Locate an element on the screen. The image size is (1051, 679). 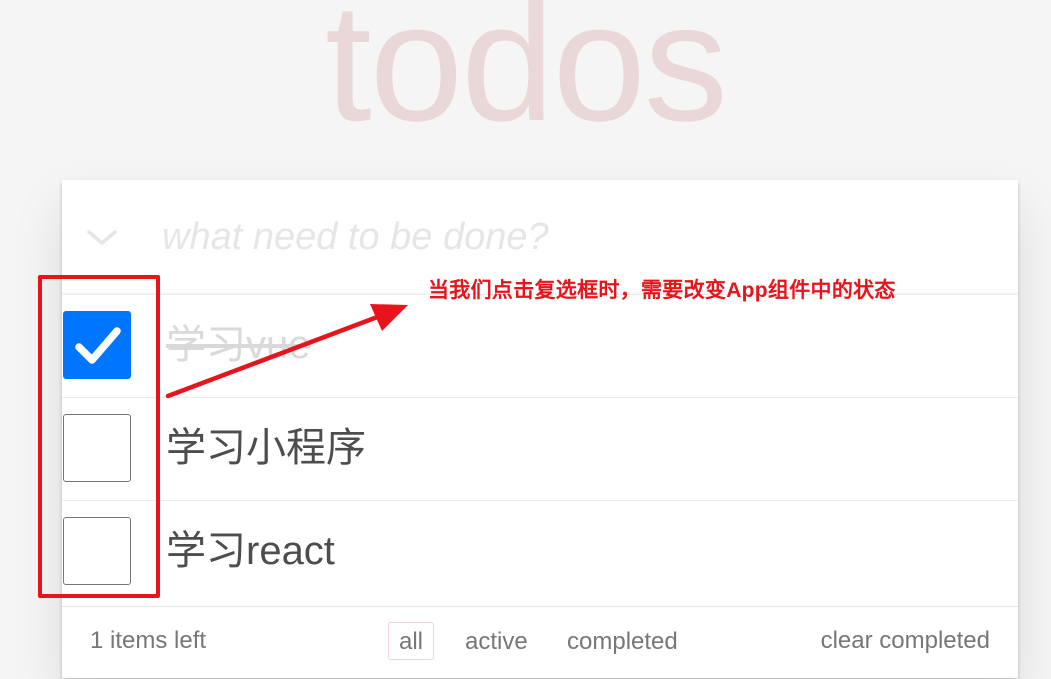
annotation-text: 当我们点击复选框时，需要改变App组件中的状态 is located at coordinates (662, 290).